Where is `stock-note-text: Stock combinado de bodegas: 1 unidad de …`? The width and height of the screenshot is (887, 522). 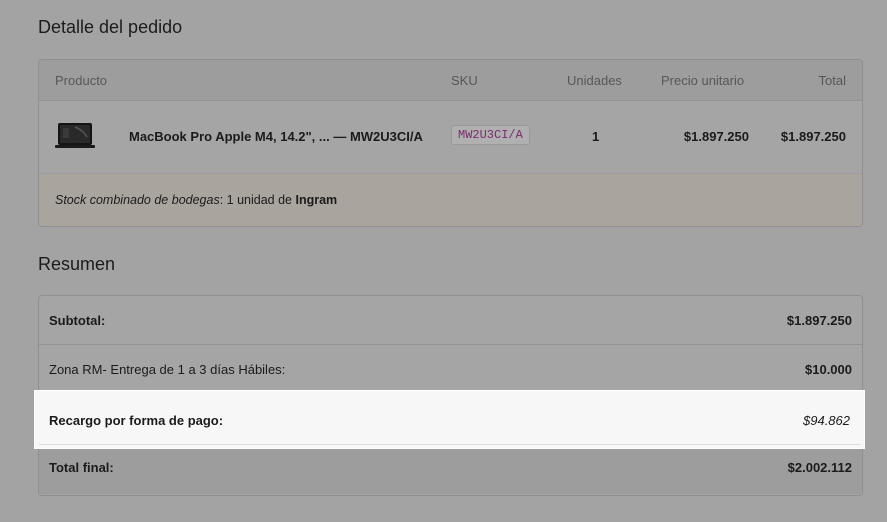
stock-note-text: Stock combinado de bodegas: 1 unidad de … is located at coordinates (196, 200).